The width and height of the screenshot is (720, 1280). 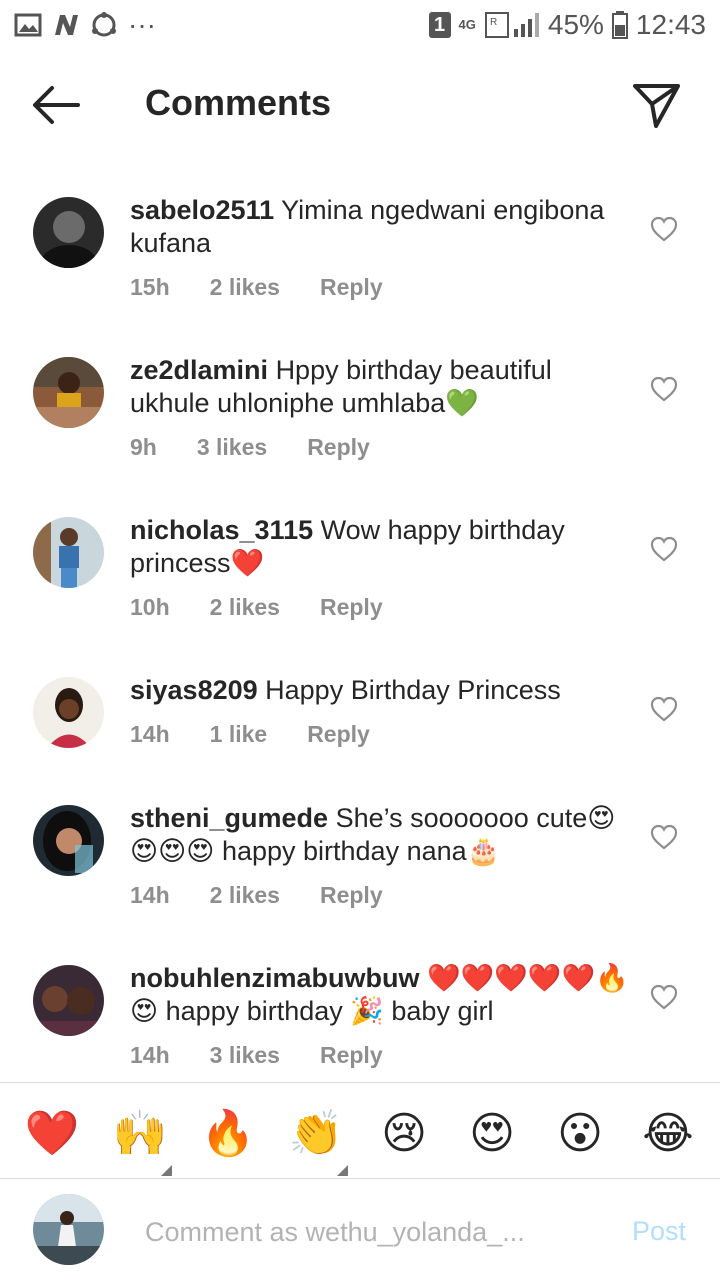 I want to click on comment-time: 10h, so click(x=150, y=607).